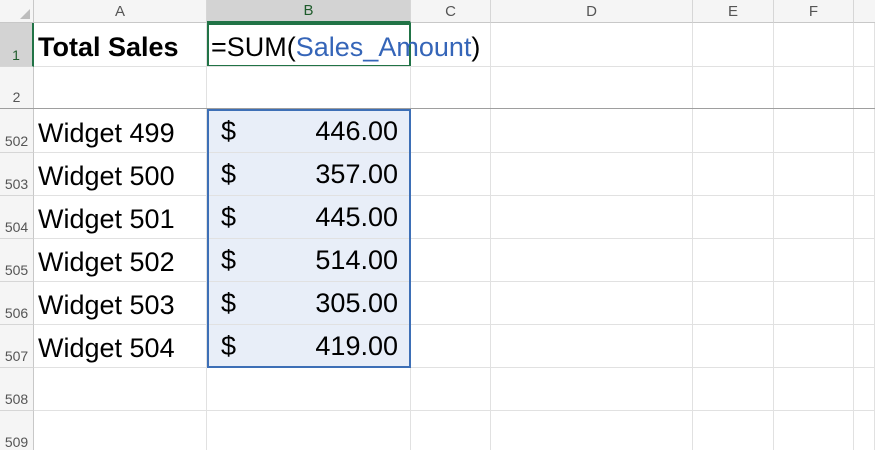 The height and width of the screenshot is (450, 875). What do you see at coordinates (17, 174) in the screenshot?
I see `row-header-503: 503` at bounding box center [17, 174].